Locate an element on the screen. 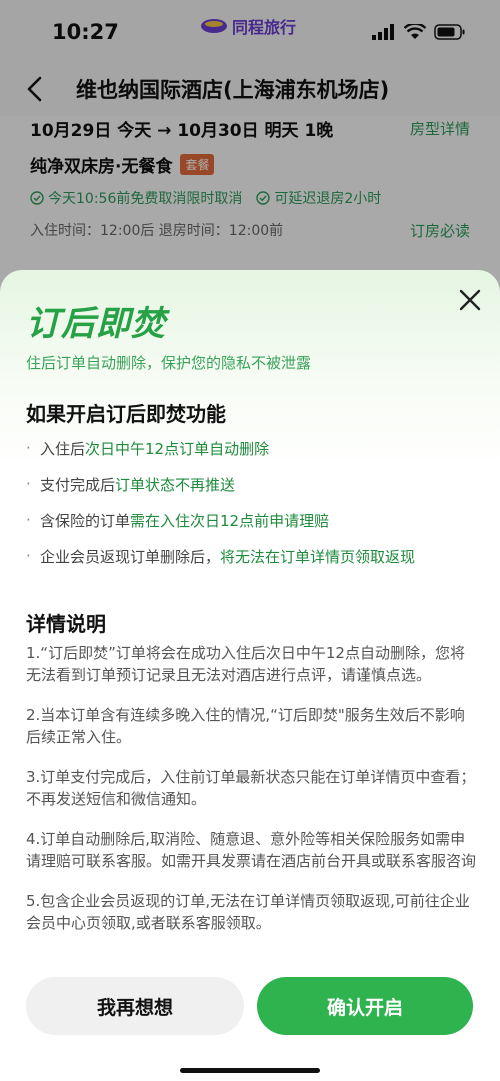 Image resolution: width=500 pixels, height=1081 pixels. close-icon is located at coordinates (470, 300).